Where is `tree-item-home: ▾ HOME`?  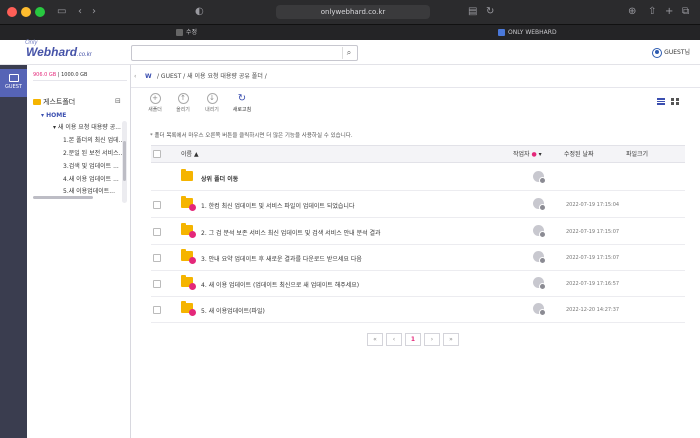
tree-item-home: ▾ HOME is located at coordinates (53, 115).